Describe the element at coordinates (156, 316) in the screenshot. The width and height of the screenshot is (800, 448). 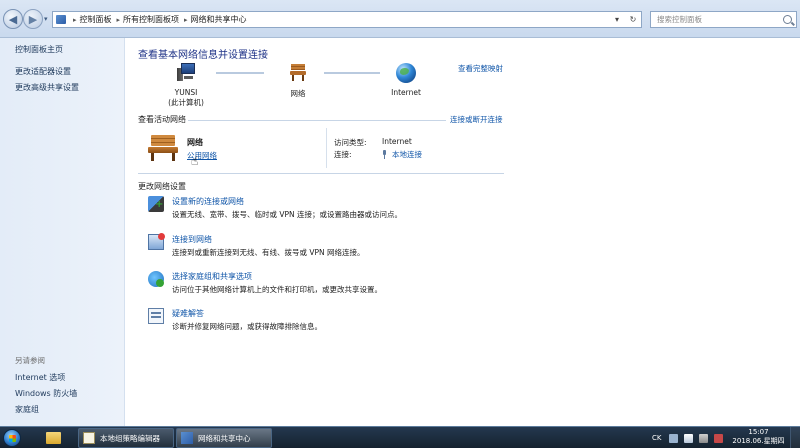
I see `troubleshoot-icon` at that location.